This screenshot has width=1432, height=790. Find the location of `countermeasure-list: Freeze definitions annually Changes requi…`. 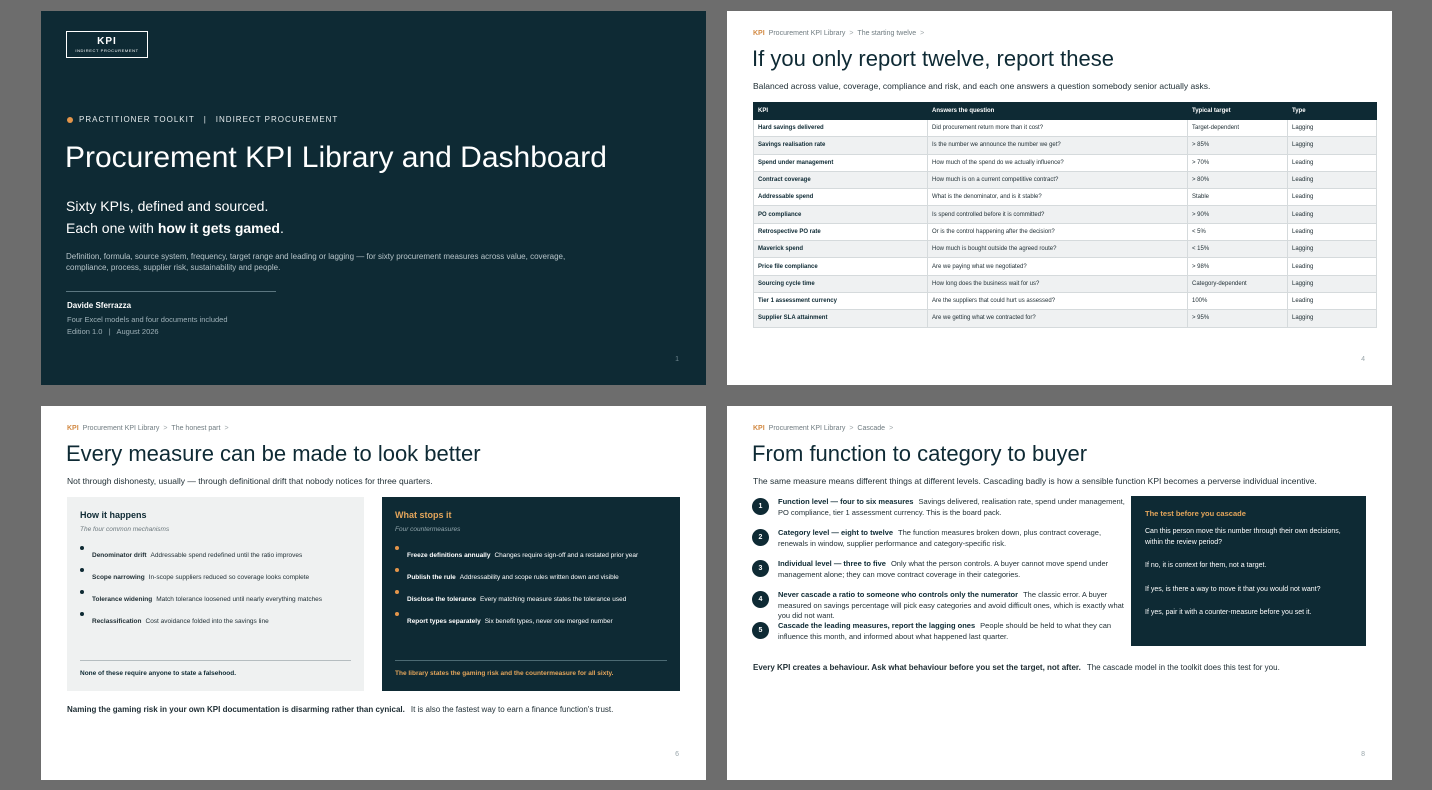

countermeasure-list: Freeze definitions annually Changes requi… is located at coordinates (535, 588).